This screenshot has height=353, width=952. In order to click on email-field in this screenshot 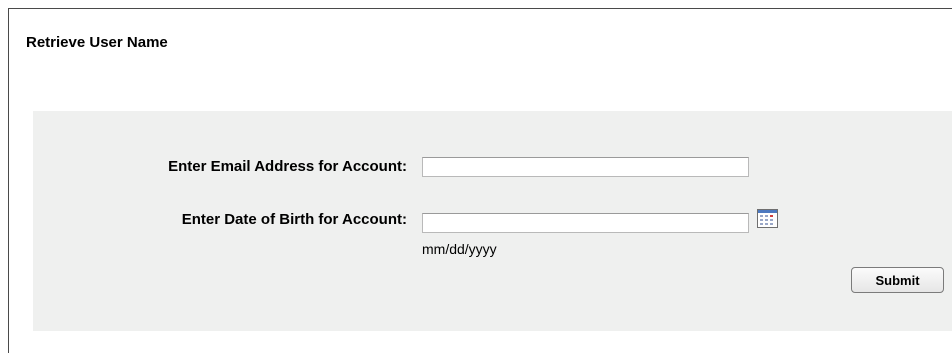, I will do `click(585, 167)`.